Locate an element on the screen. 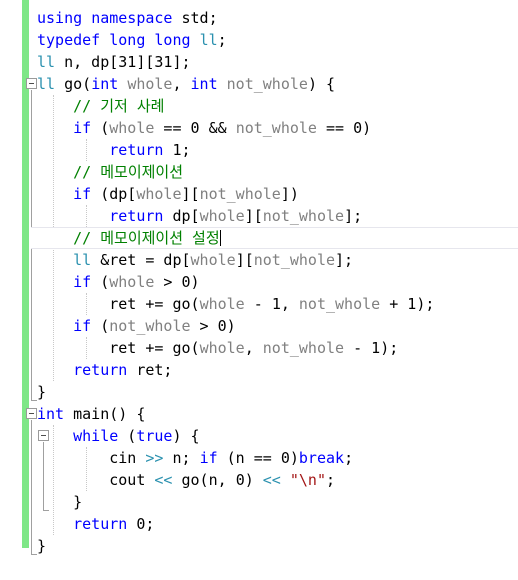 This screenshot has height=580, width=518. code-token: && is located at coordinates (217, 128).